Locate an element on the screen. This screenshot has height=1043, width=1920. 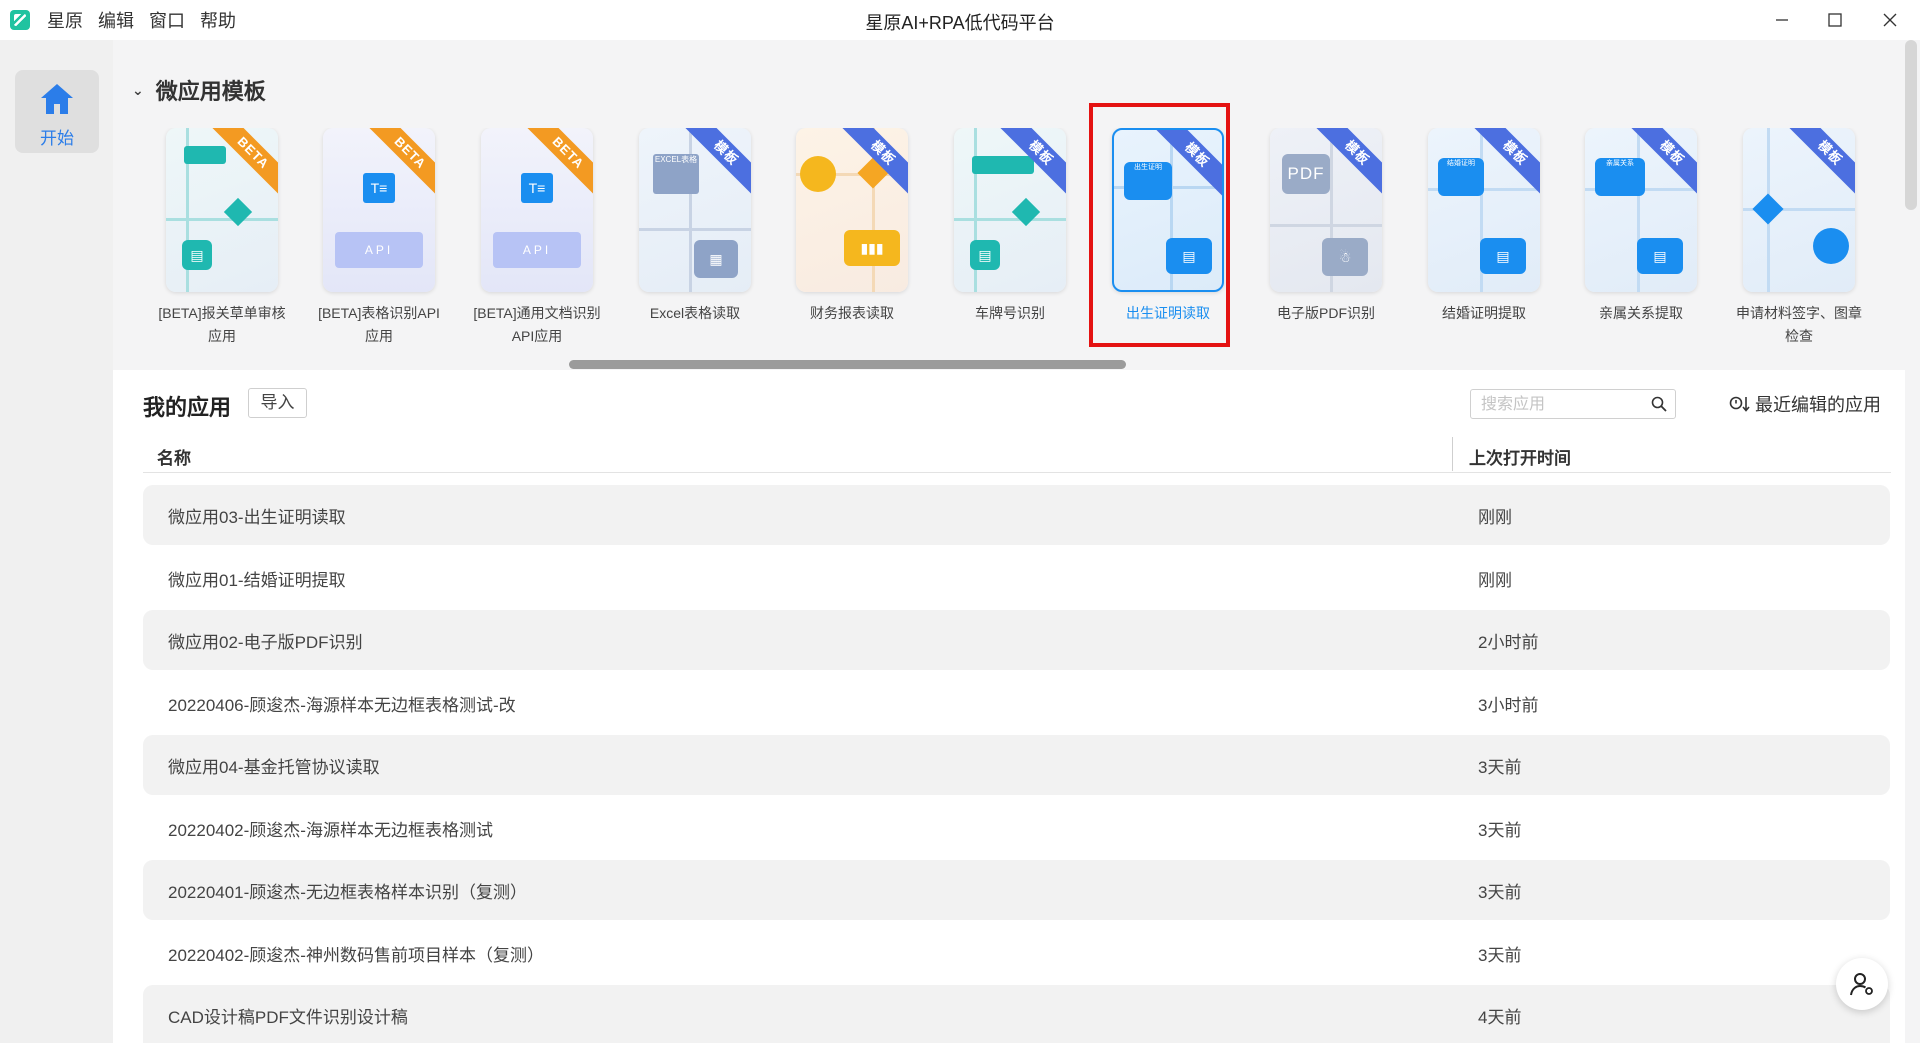
template-badge: 模板 is located at coordinates (1819, 164).